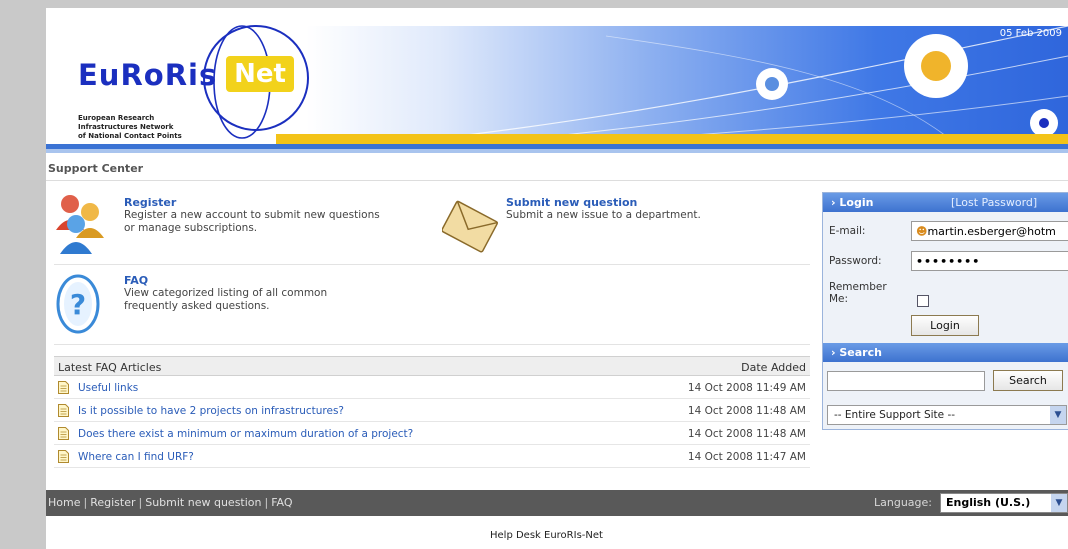  I want to click on faq-article-link: Useful links, so click(108, 388).